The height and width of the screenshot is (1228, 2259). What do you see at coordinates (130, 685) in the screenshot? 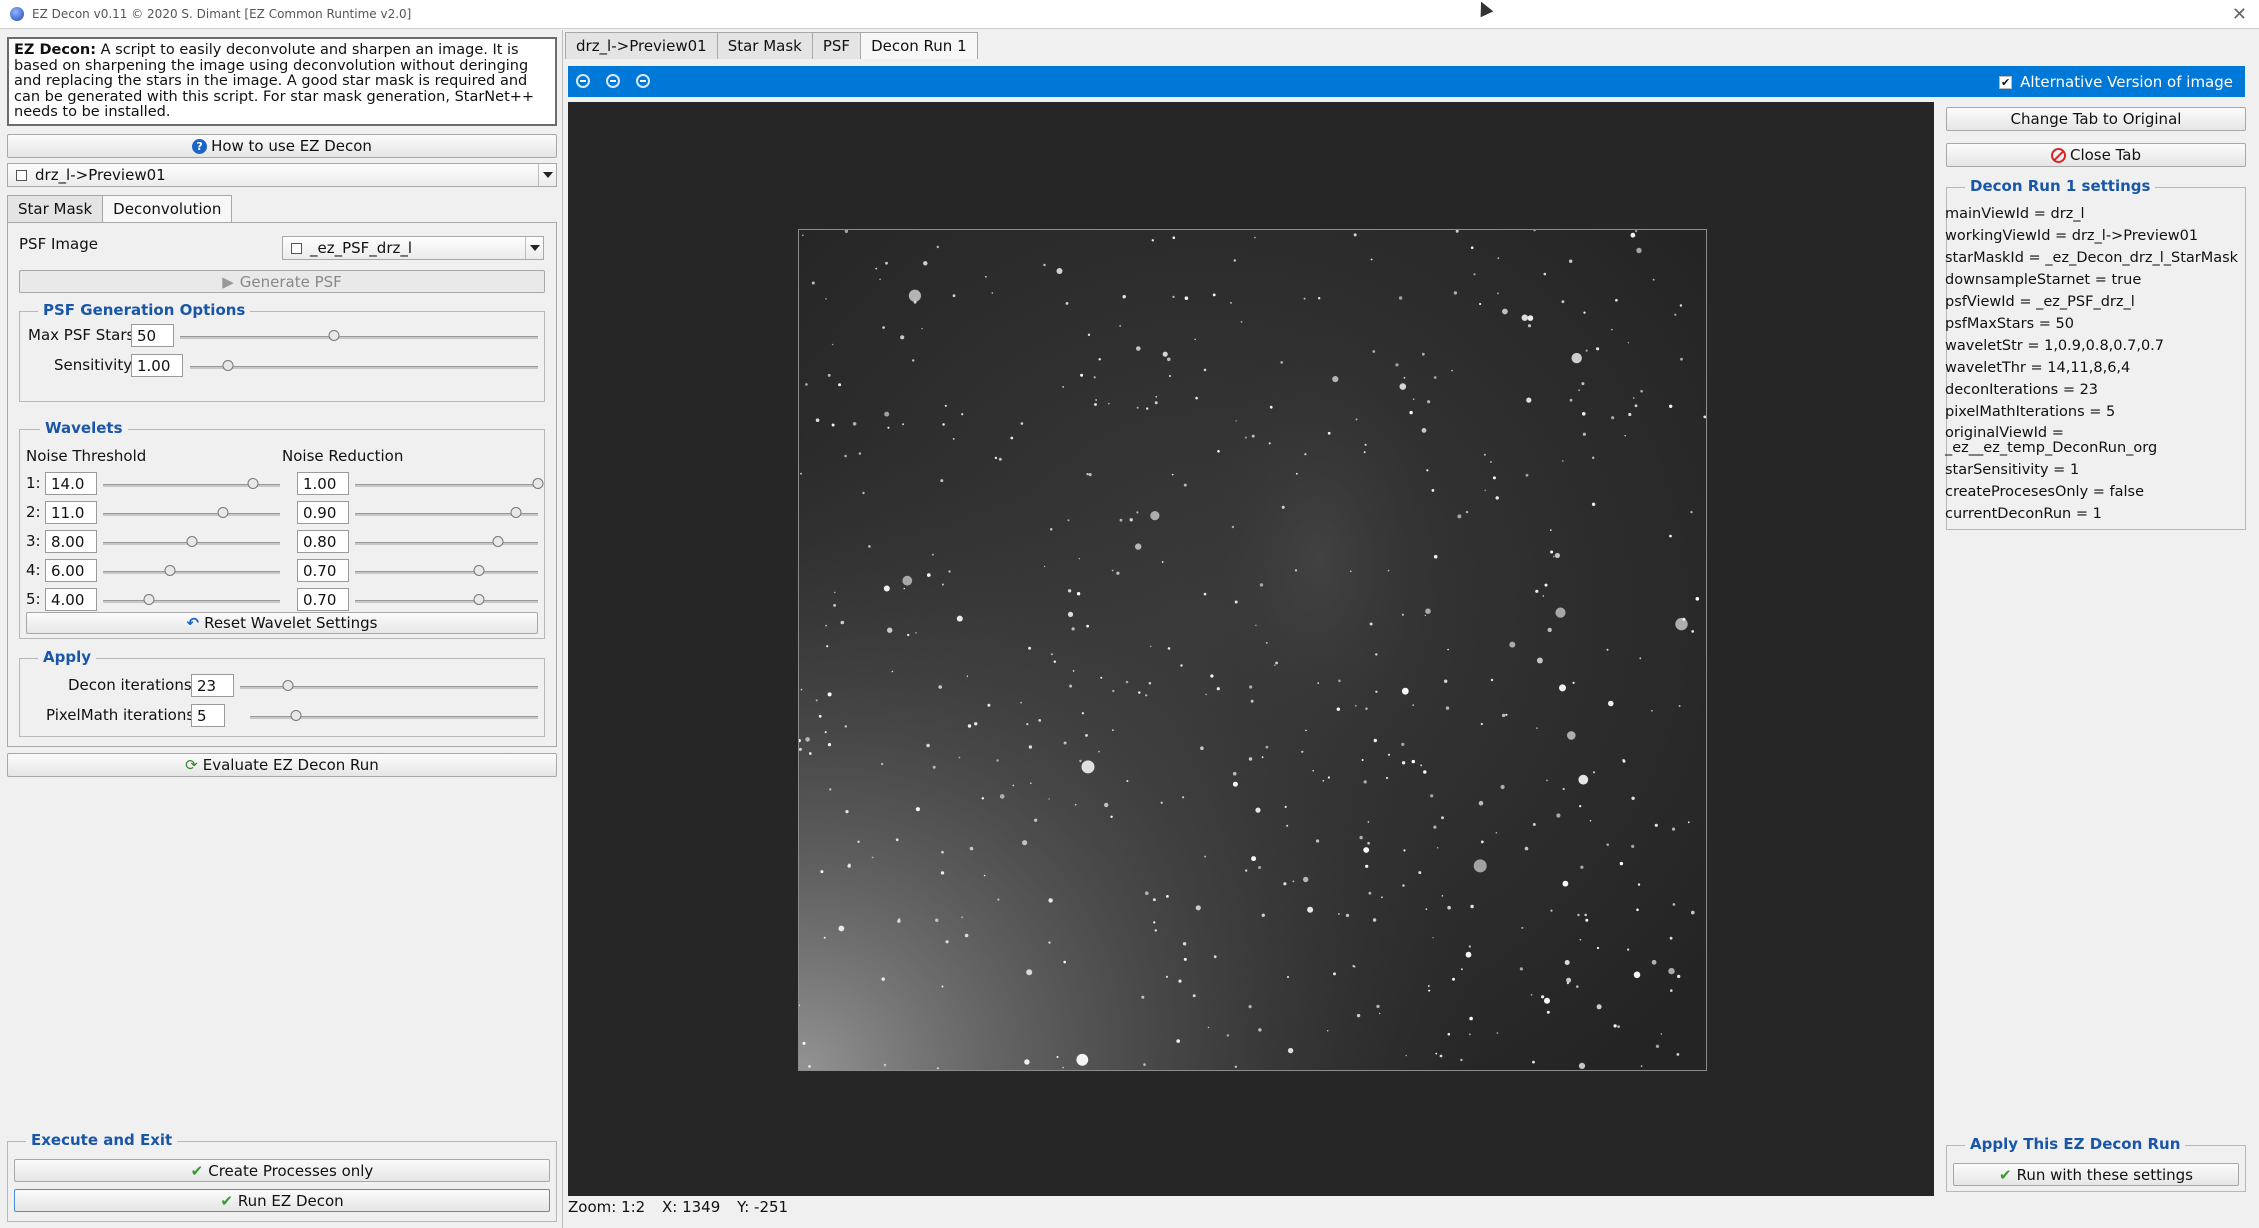
I see `decon-iterations-label: Decon iterations` at bounding box center [130, 685].